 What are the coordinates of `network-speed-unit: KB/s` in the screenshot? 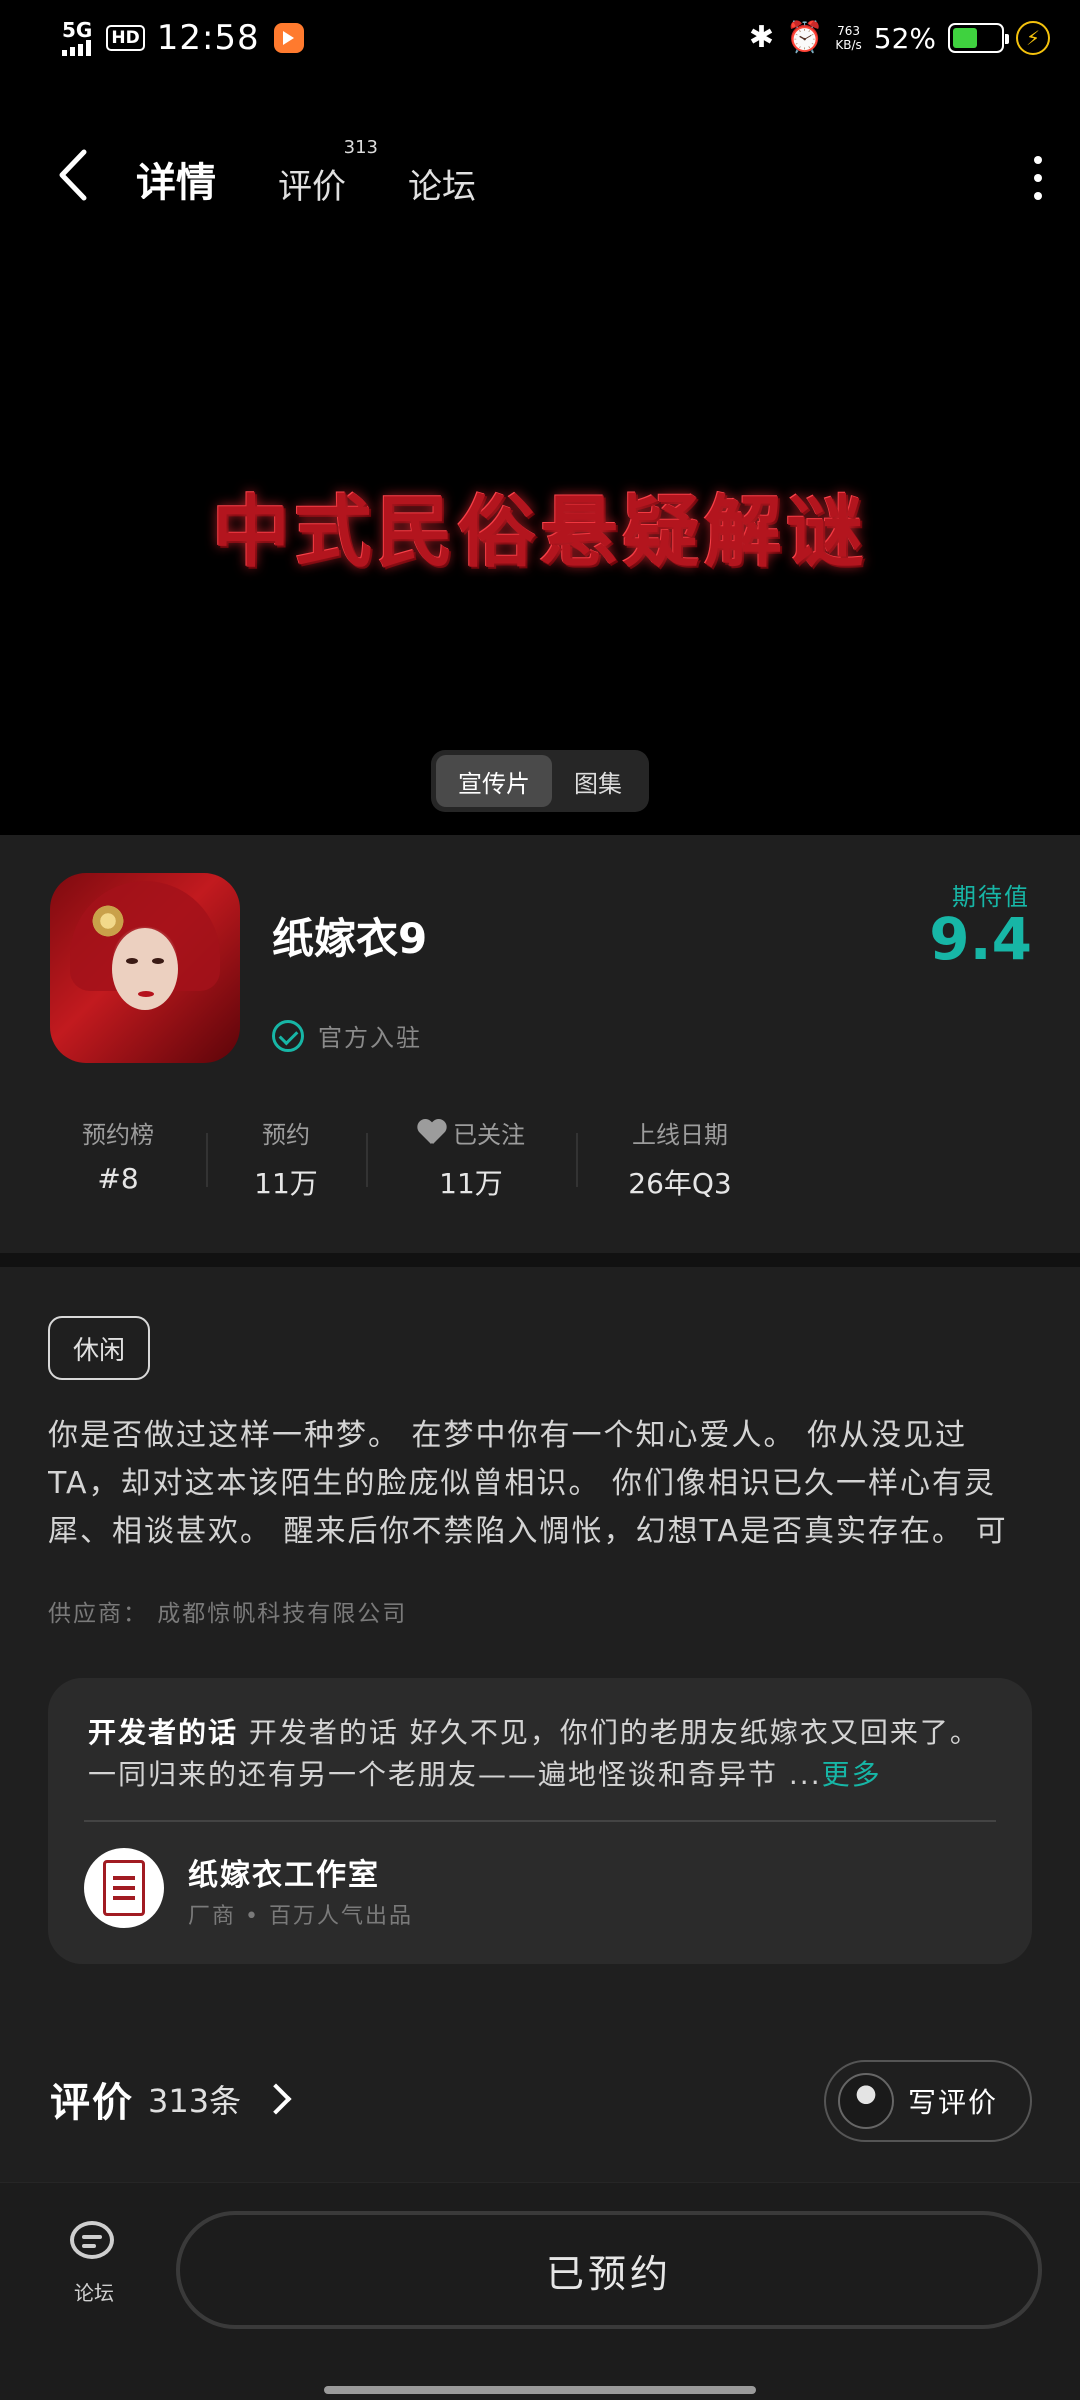 It's located at (848, 45).